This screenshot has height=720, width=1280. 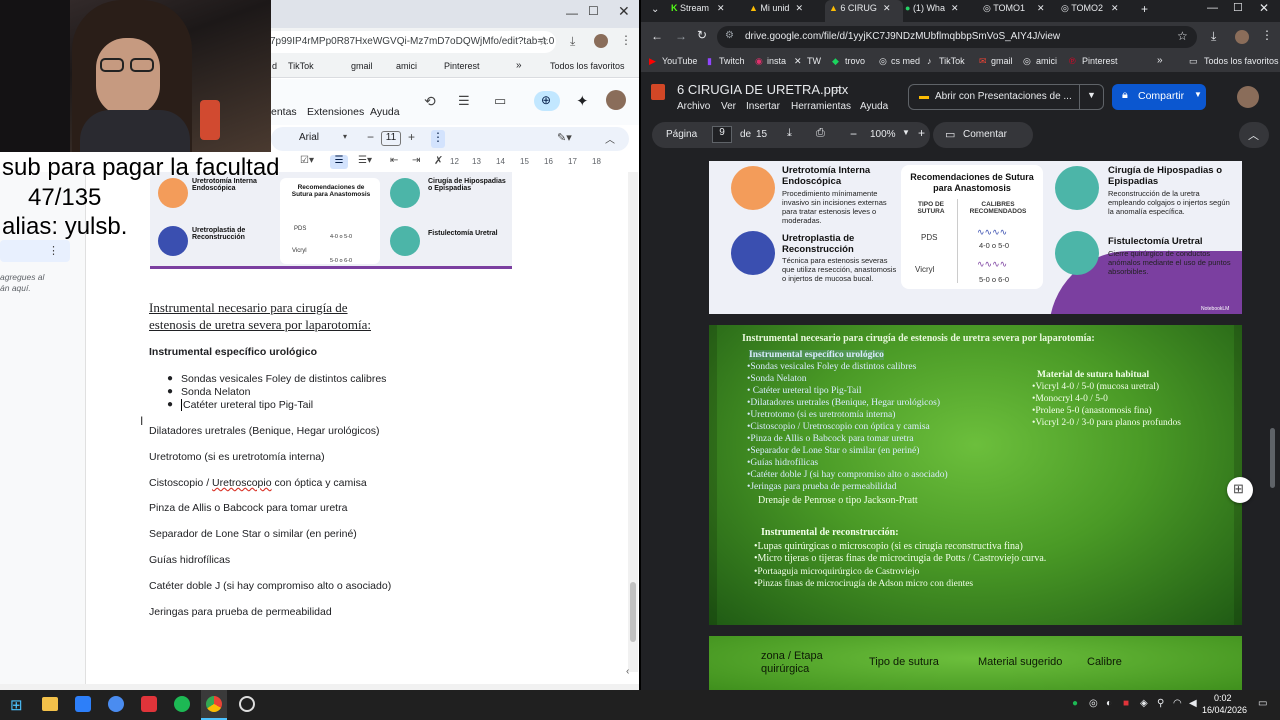 What do you see at coordinates (1248, 97) in the screenshot?
I see `viewer-avatar` at bounding box center [1248, 97].